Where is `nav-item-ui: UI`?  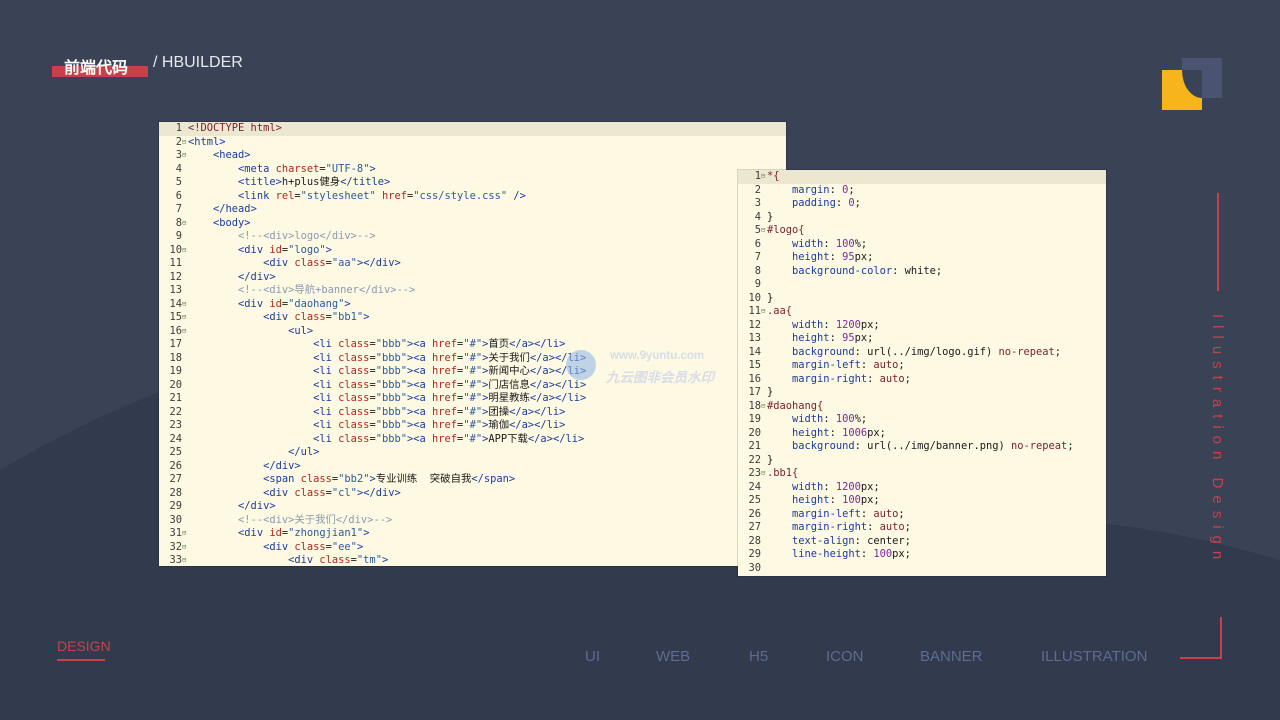 nav-item-ui: UI is located at coordinates (592, 656).